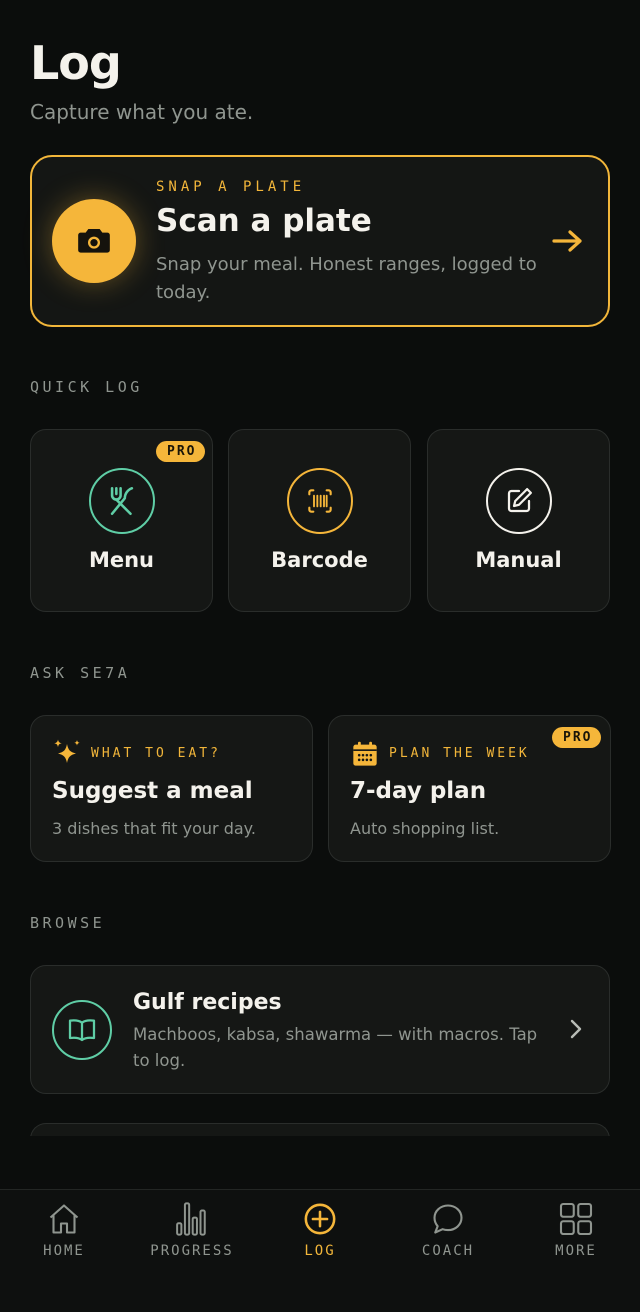 This screenshot has height=1312, width=640. I want to click on chevron-right-icon, so click(576, 1031).